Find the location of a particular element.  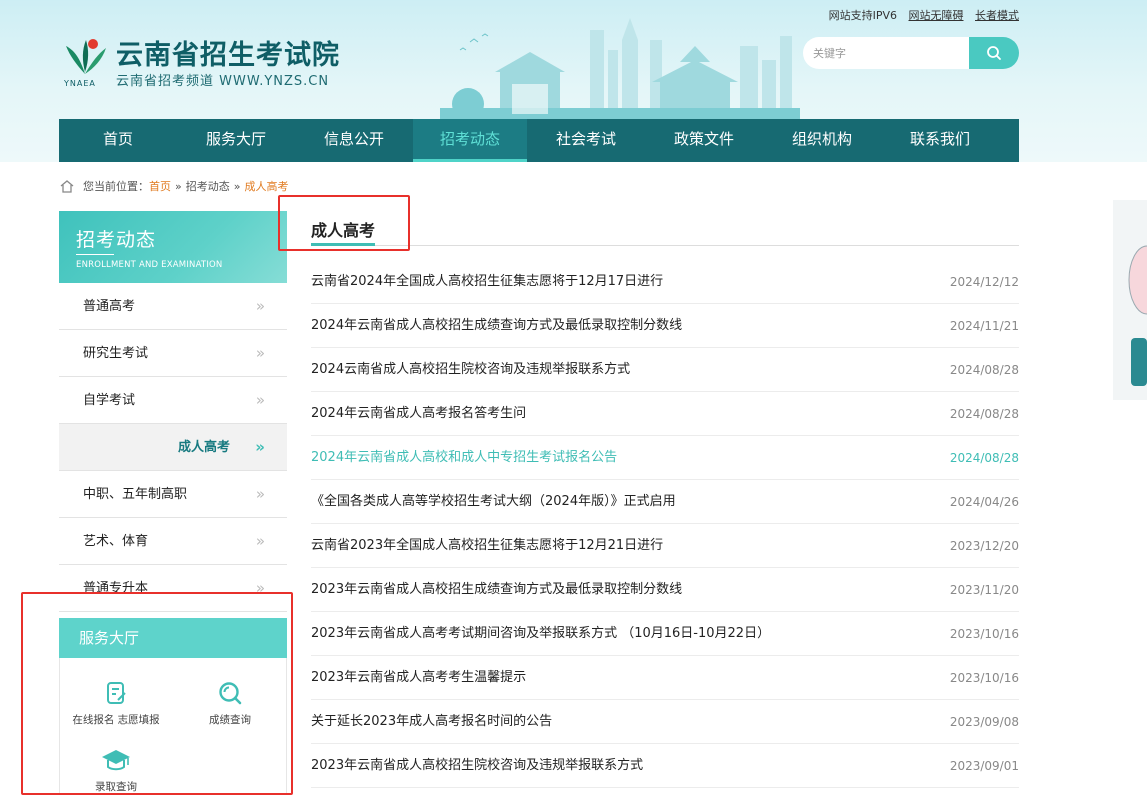

news-item-highlighted: 2024年云南省成人高校和成人中专招生考试报名公告 2024/08/28 is located at coordinates (665, 458).